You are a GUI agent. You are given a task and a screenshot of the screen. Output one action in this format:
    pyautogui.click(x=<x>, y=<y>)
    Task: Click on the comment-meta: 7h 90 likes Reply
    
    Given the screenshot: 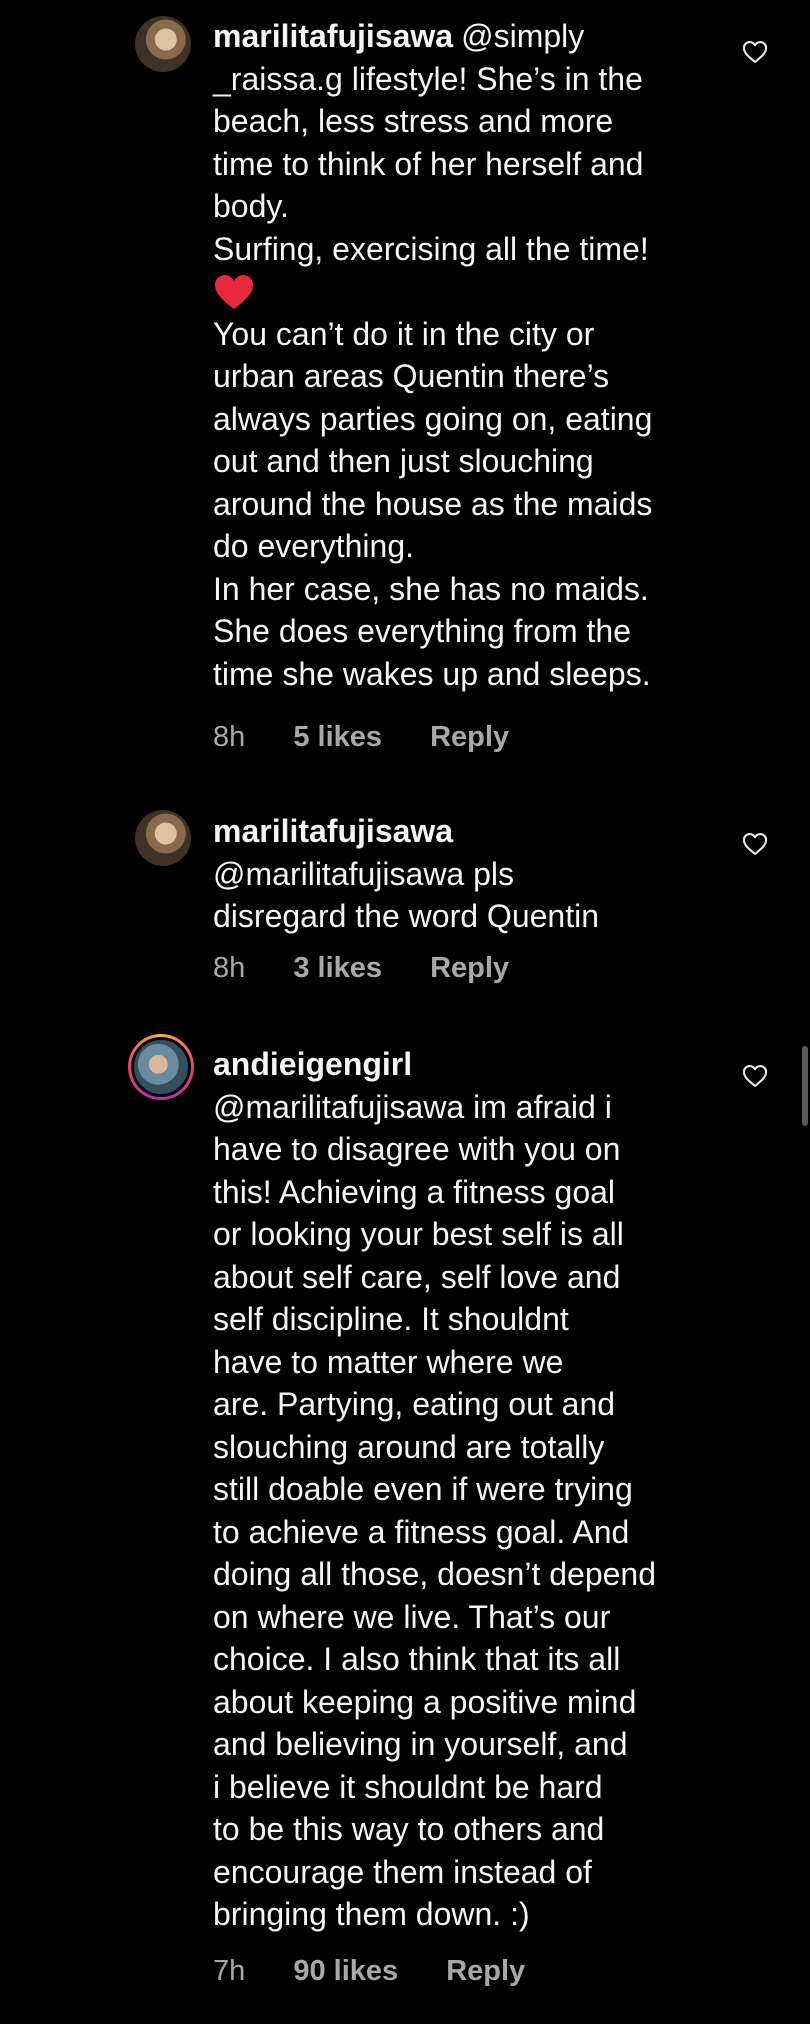 What is the action you would take?
    pyautogui.click(x=369, y=1971)
    